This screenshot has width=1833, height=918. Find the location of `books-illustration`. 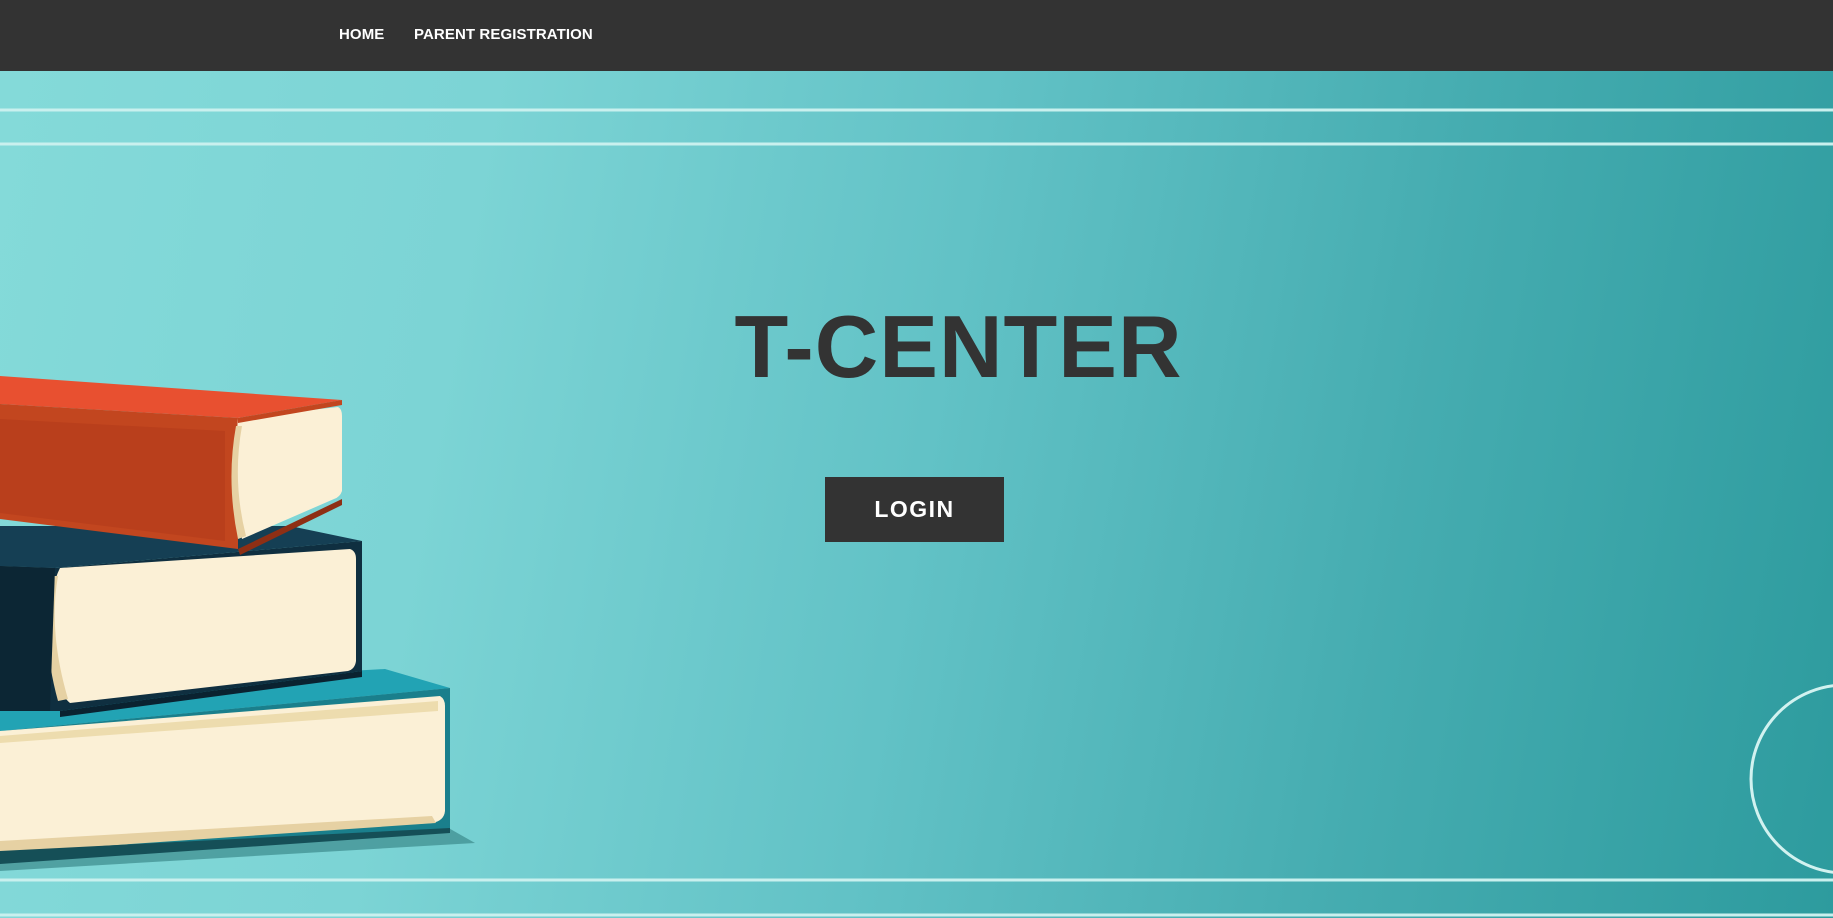

books-illustration is located at coordinates (237, 623).